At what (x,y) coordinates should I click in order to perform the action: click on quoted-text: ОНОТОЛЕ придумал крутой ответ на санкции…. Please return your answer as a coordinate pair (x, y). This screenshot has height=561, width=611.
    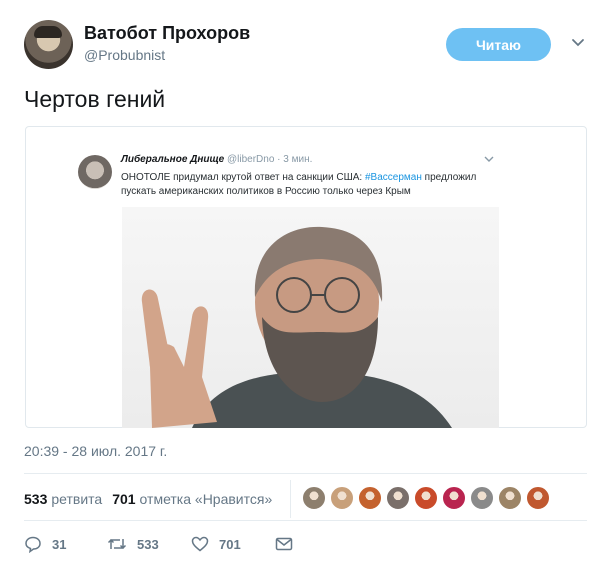
    Looking at the image, I should click on (299, 184).